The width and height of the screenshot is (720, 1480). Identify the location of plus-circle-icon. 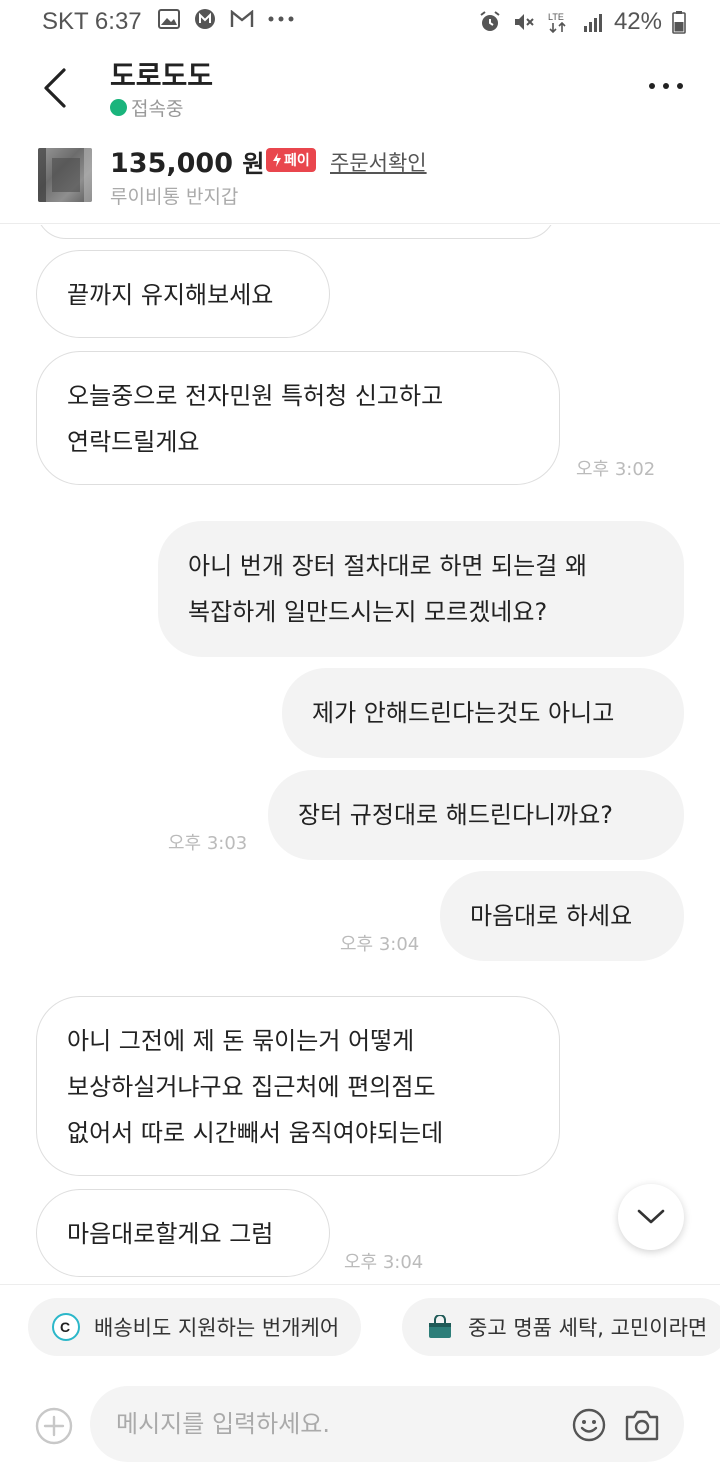
(54, 1426).